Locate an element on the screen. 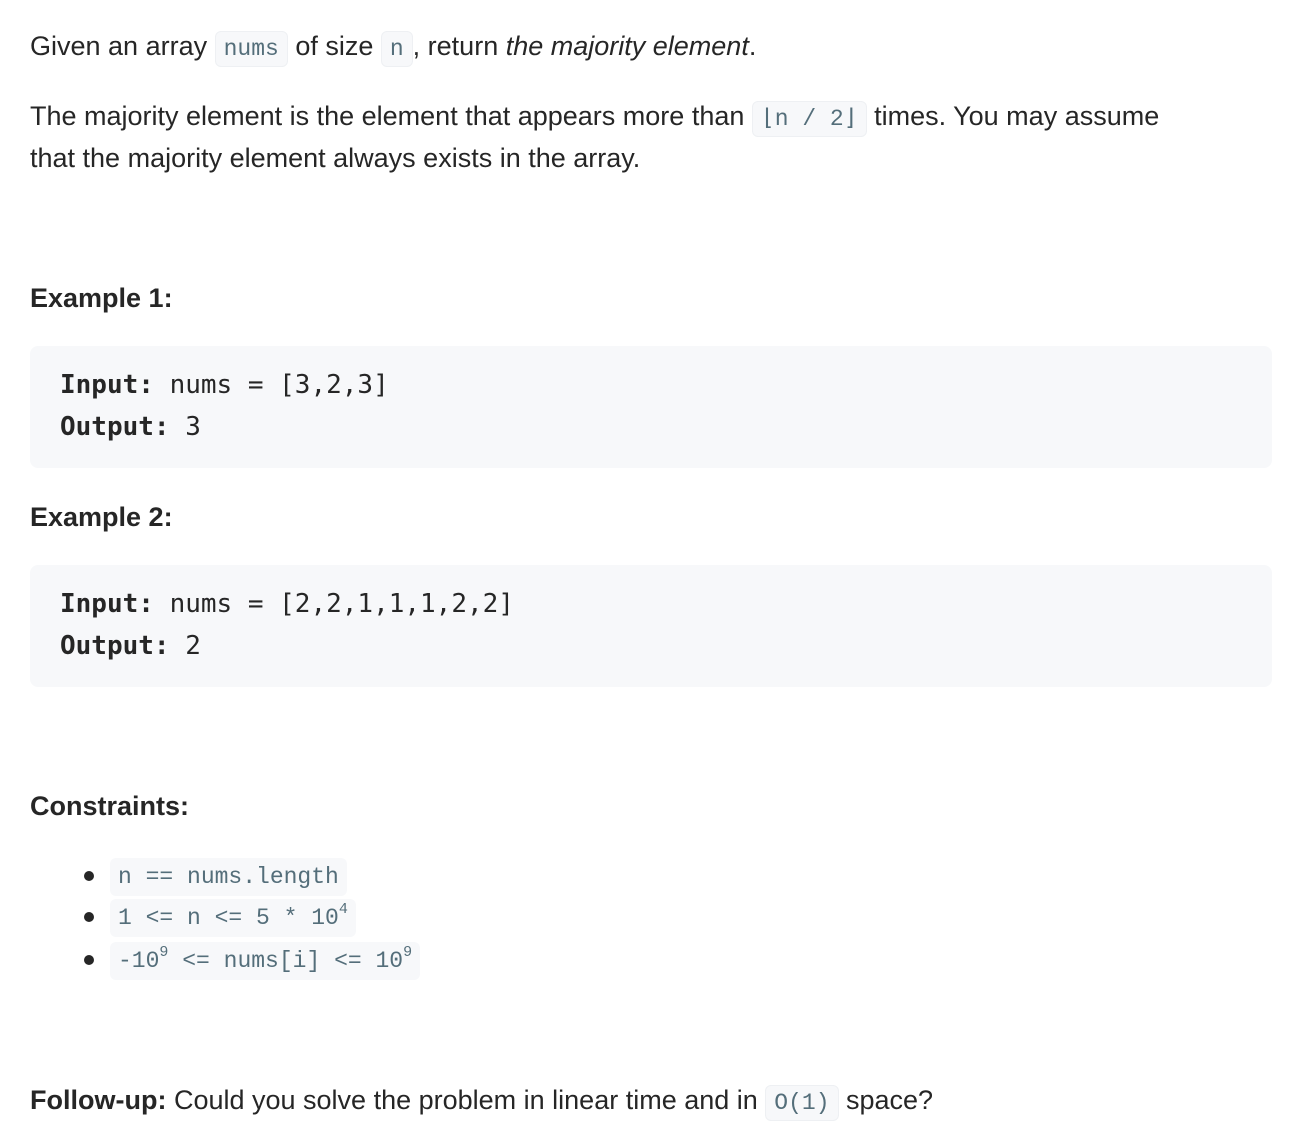  inline-code-floor-n-half: ⌊n / 2⌋ is located at coordinates (809, 119).